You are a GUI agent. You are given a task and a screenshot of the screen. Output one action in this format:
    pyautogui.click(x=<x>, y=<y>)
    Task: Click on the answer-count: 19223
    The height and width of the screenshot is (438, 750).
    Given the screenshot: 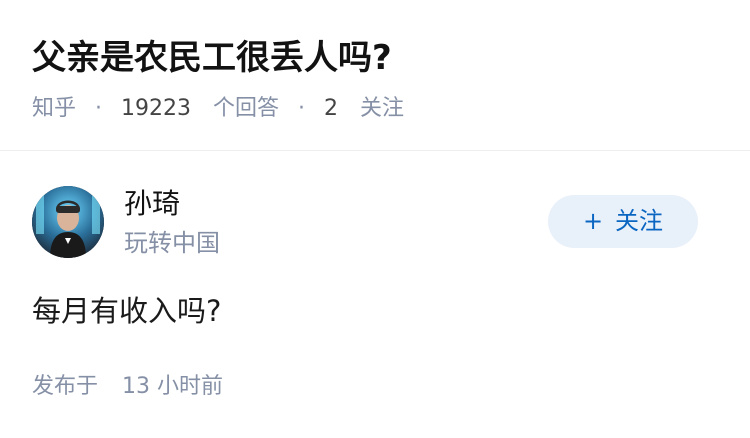 What is the action you would take?
    pyautogui.click(x=156, y=108)
    